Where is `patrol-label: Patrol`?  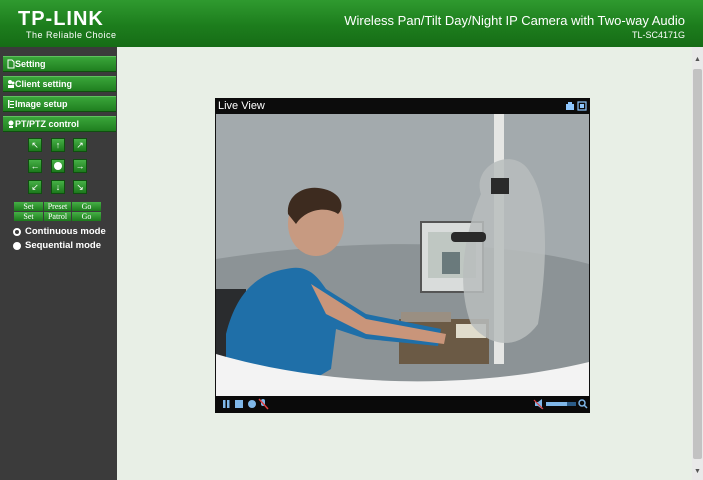 patrol-label: Patrol is located at coordinates (57, 216).